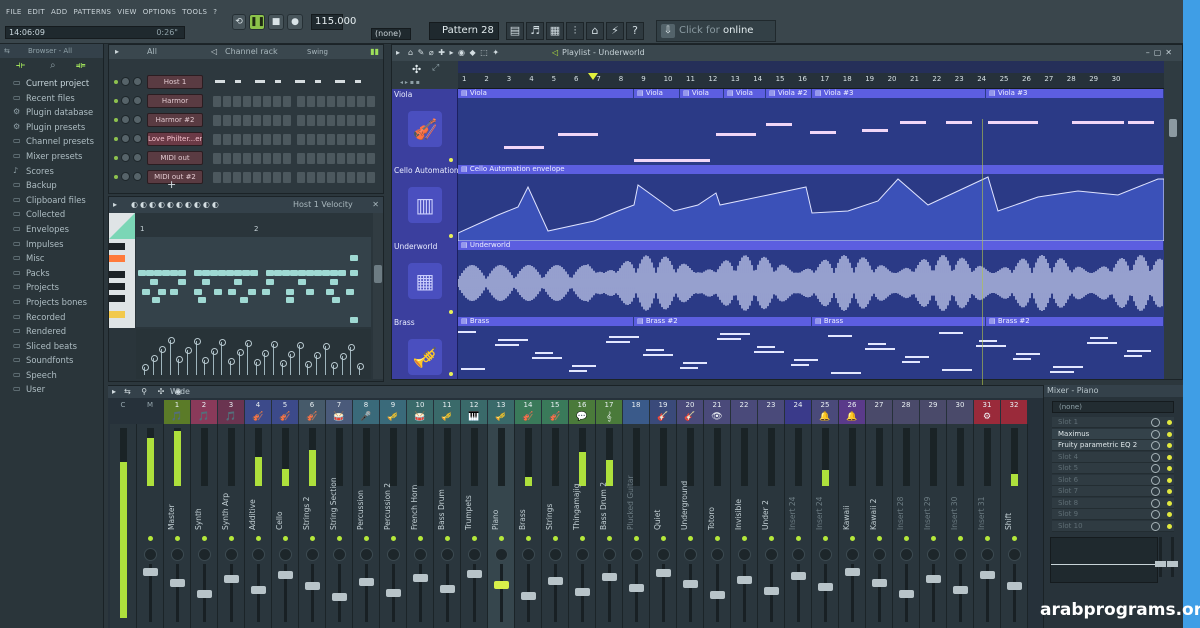 The image size is (1200, 628). What do you see at coordinates (555, 526) in the screenshot?
I see `mixer-channel-strip: Strings` at bounding box center [555, 526].